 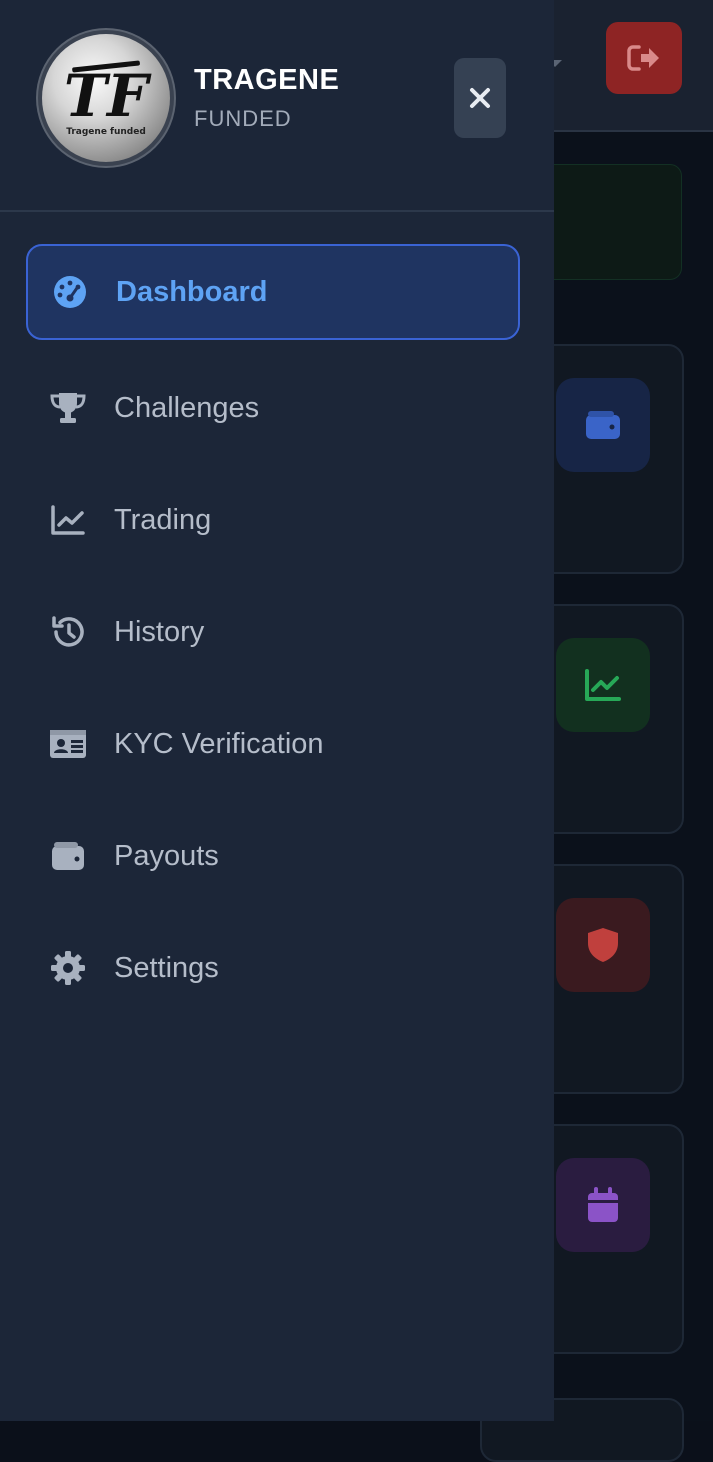 I want to click on sidebar-item-label: Payouts, so click(x=166, y=855).